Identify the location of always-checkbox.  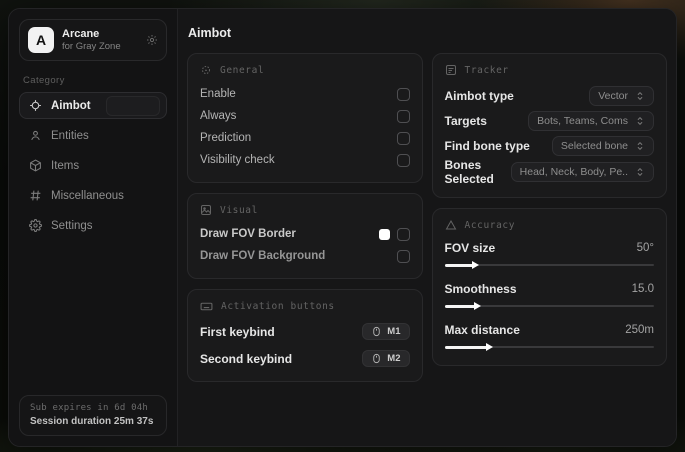
(403, 116).